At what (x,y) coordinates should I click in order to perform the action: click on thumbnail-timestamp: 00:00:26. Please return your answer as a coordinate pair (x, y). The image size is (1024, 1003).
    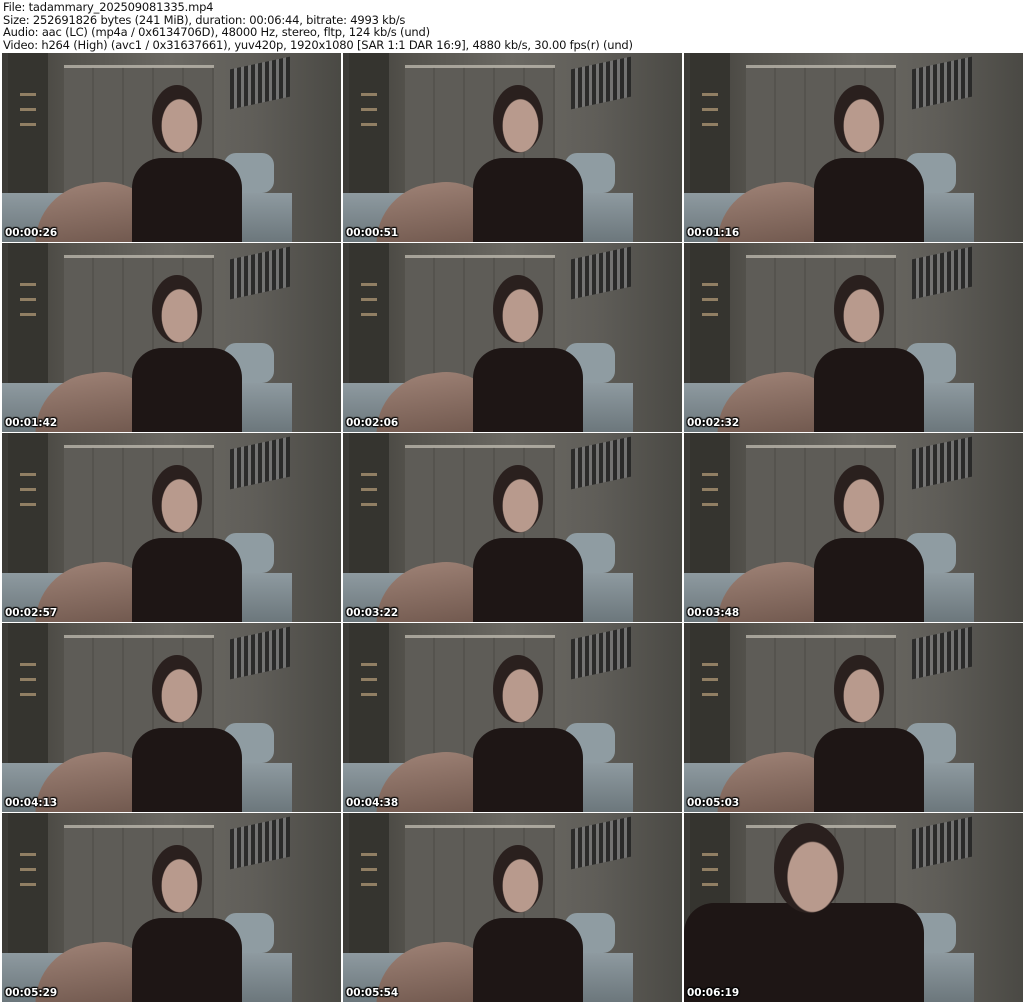
    Looking at the image, I should click on (31, 233).